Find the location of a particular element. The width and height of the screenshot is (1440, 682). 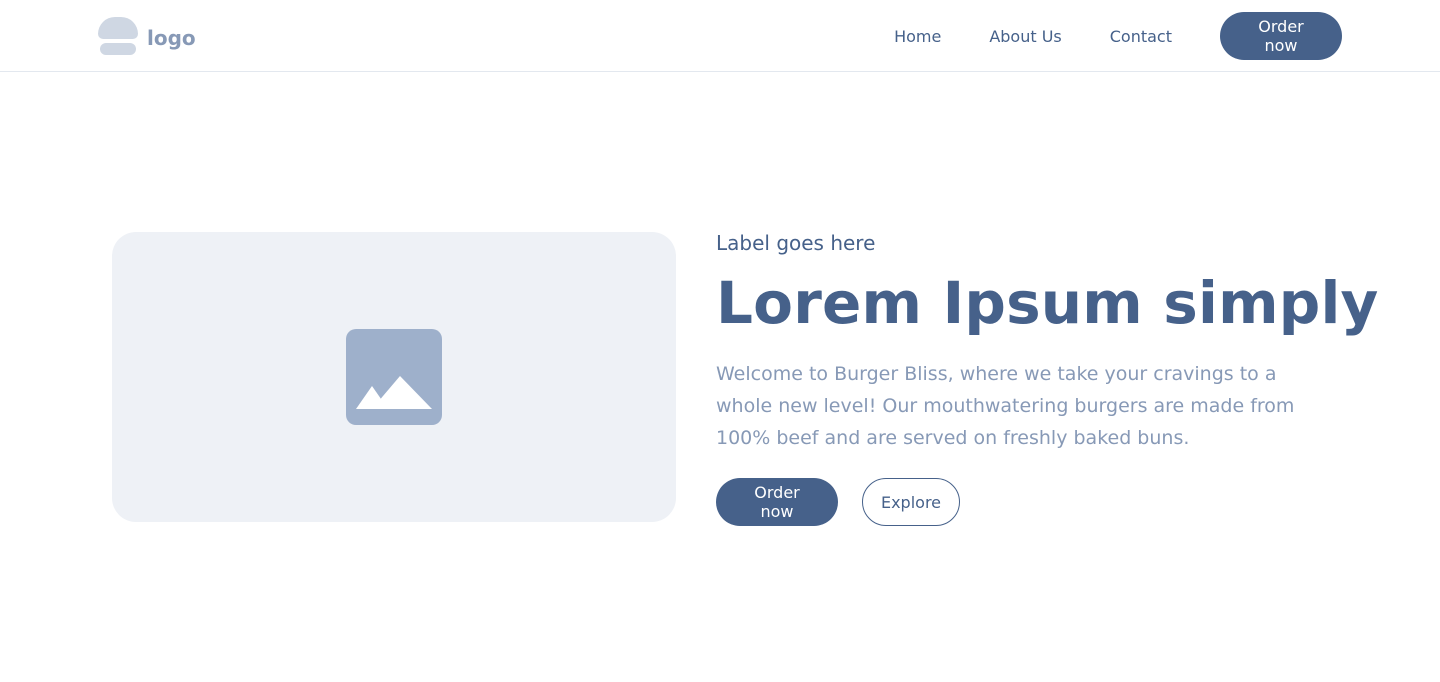

nav-link-about-us: About Us is located at coordinates (1025, 36).